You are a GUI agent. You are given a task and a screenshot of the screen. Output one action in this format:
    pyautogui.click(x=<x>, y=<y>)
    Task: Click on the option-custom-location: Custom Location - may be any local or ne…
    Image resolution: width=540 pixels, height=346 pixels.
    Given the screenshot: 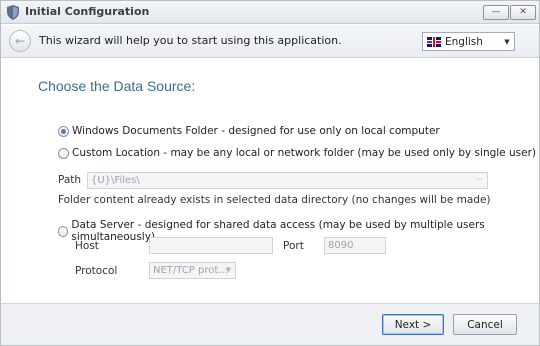 What is the action you would take?
    pyautogui.click(x=297, y=153)
    